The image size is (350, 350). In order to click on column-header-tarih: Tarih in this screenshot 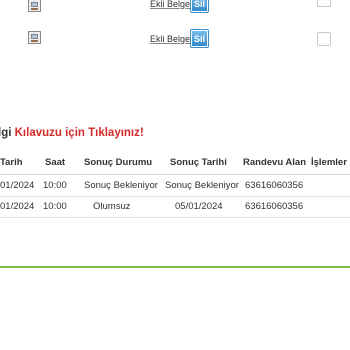, I will do `click(11, 162)`.